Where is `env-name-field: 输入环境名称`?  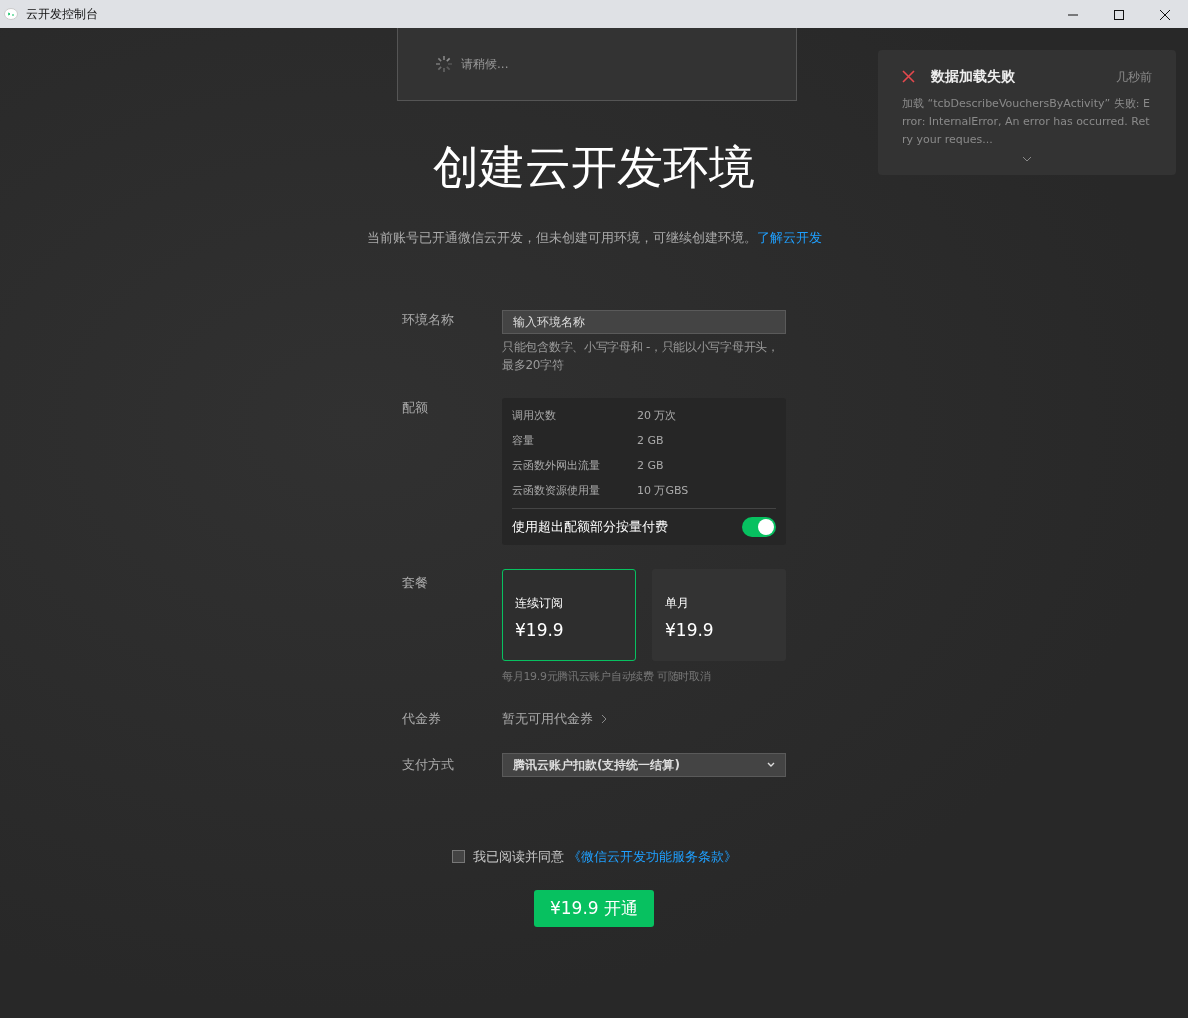
env-name-field: 输入环境名称 is located at coordinates (644, 321).